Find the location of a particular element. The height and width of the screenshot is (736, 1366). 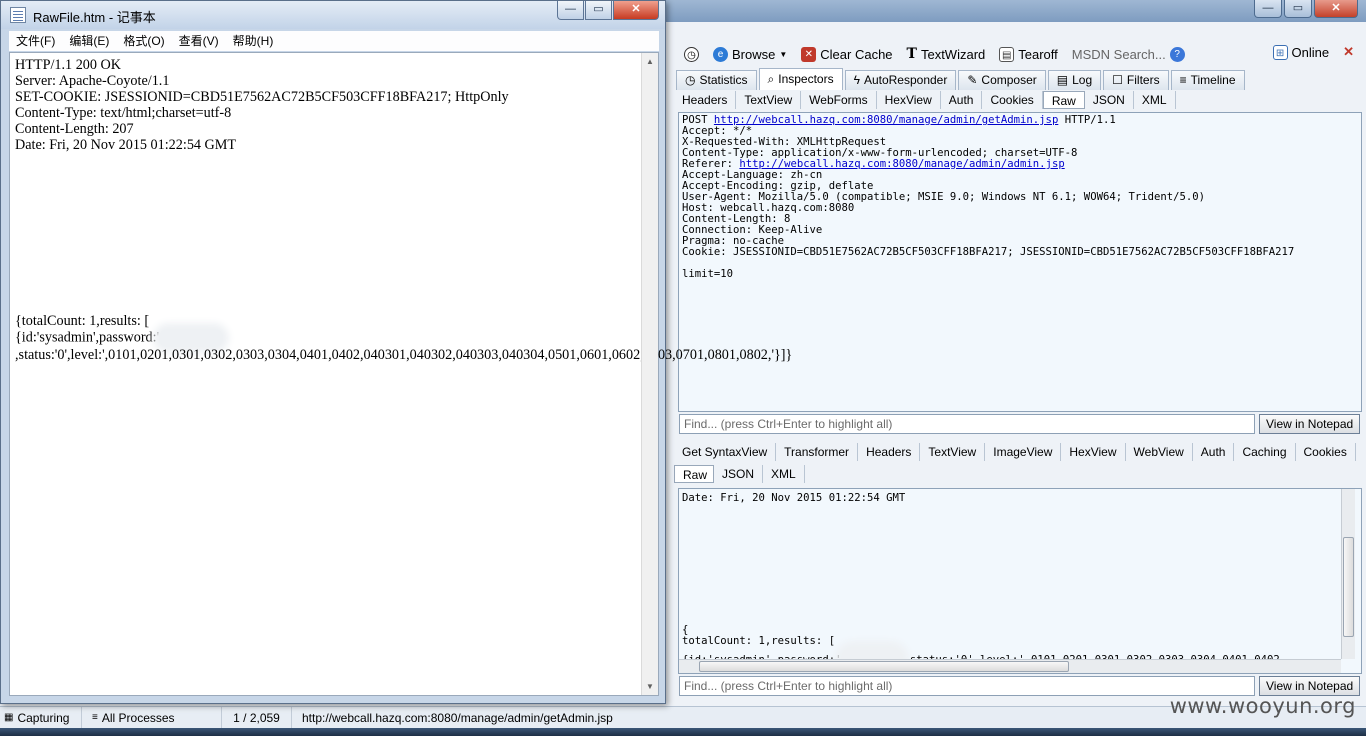

menu-format: 格式(O) is located at coordinates (143, 41).